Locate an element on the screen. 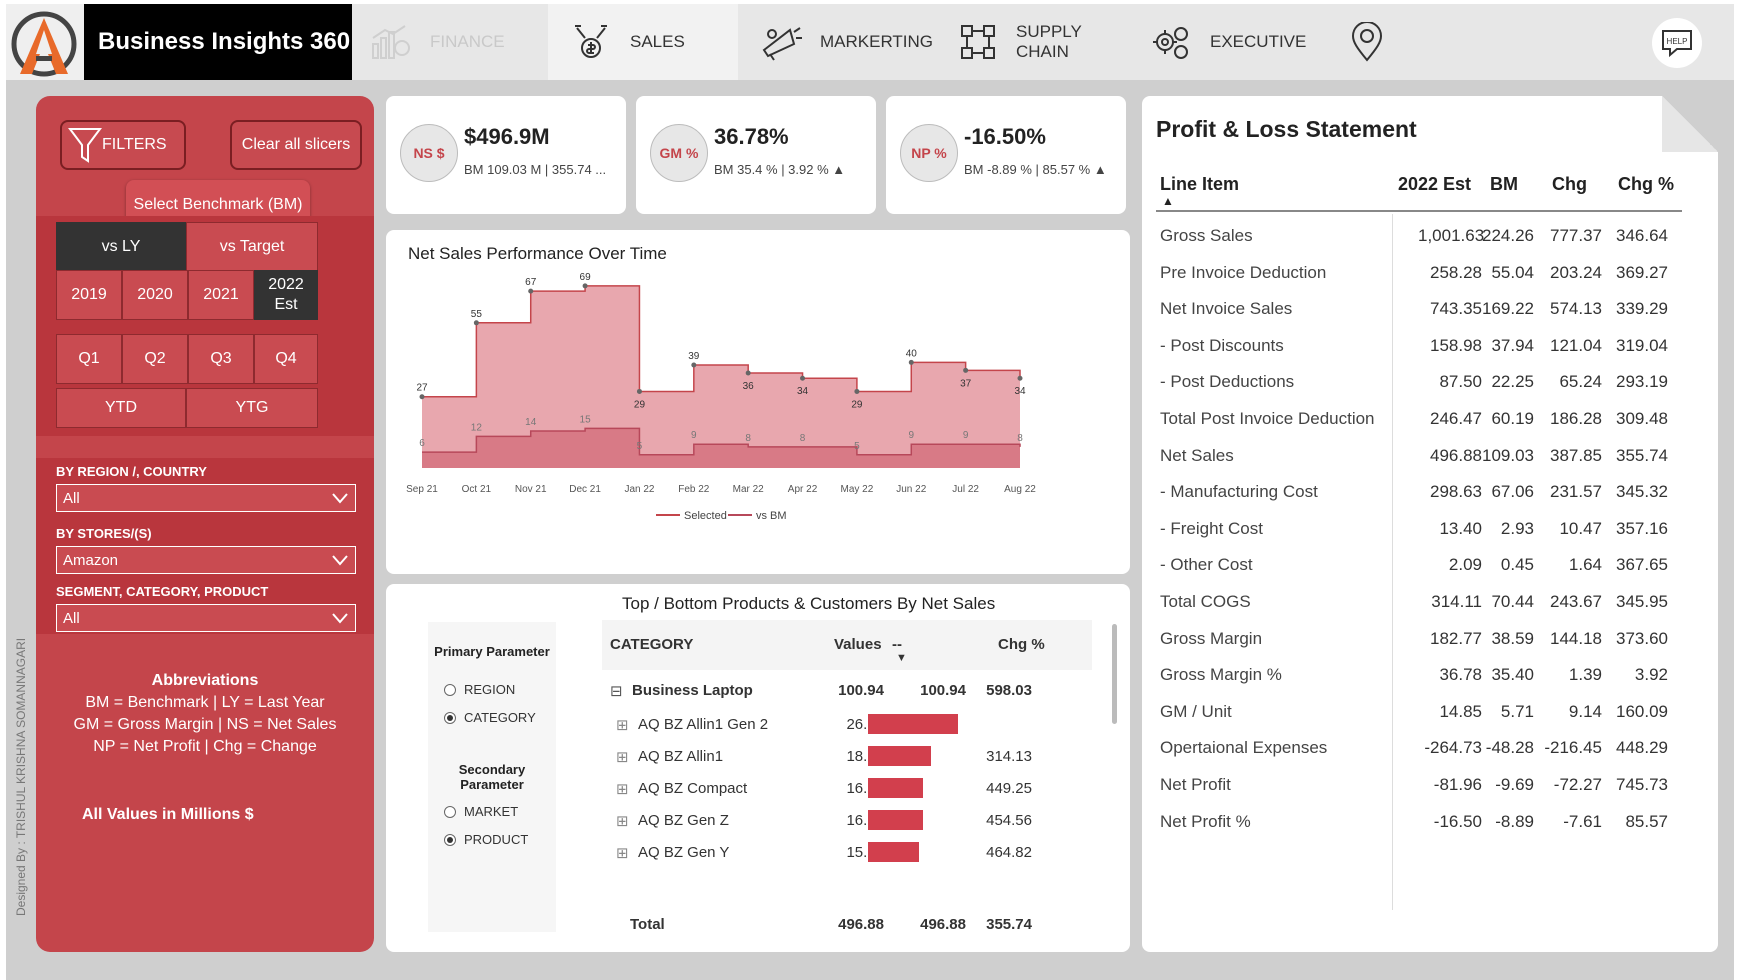 Image resolution: width=1739 pixels, height=980 pixels. table-row: ⊞ AQ BZ Gen Y 15.23 464.82 is located at coordinates (847, 853).